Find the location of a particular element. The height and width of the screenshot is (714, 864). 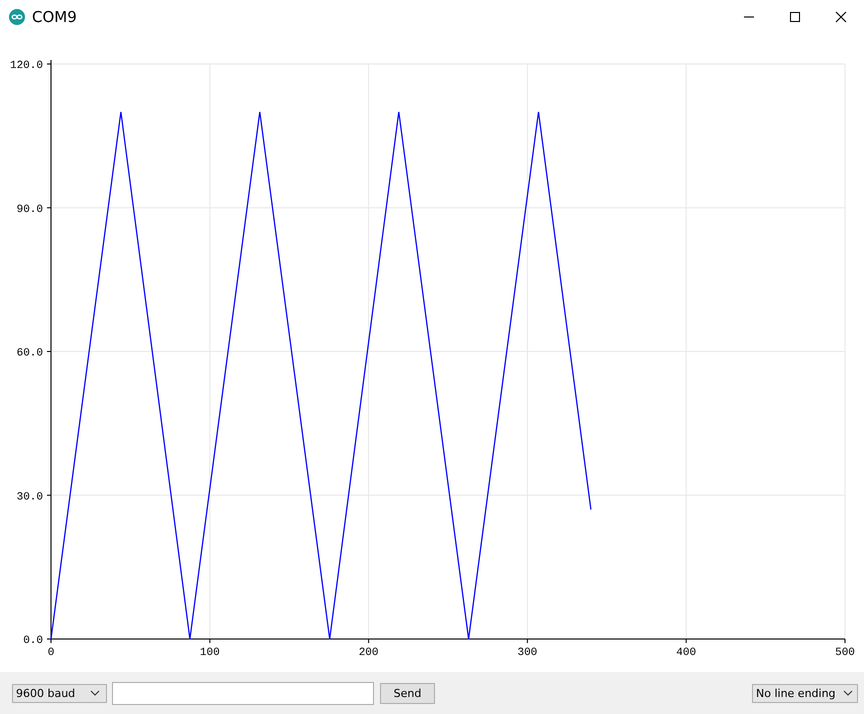

x-tick-label: 300 is located at coordinates (528, 653).